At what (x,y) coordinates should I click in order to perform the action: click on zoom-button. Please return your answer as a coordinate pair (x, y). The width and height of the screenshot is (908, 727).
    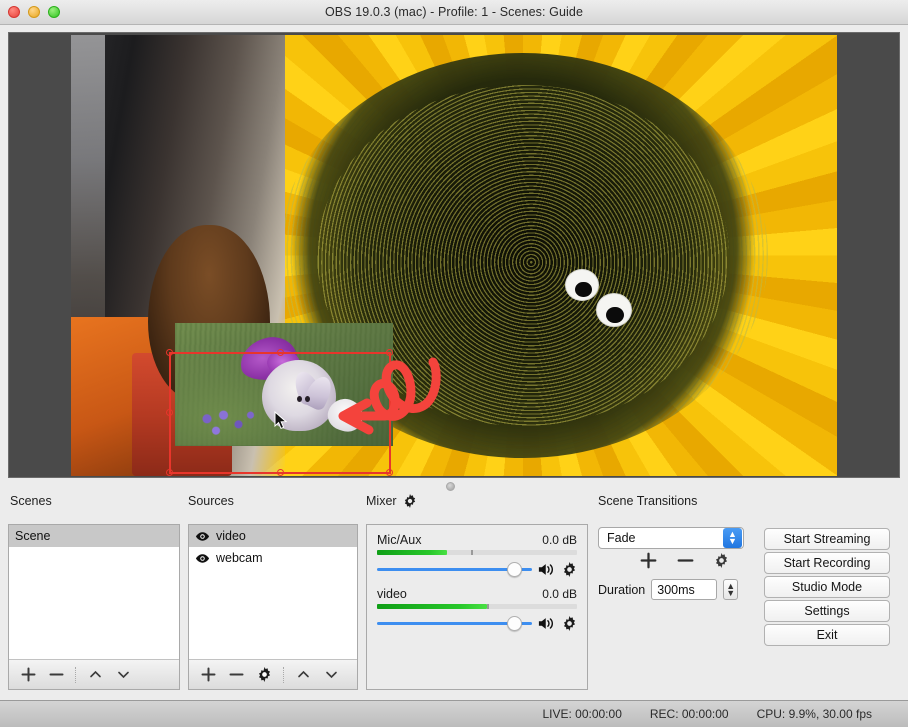
    Looking at the image, I should click on (54, 12).